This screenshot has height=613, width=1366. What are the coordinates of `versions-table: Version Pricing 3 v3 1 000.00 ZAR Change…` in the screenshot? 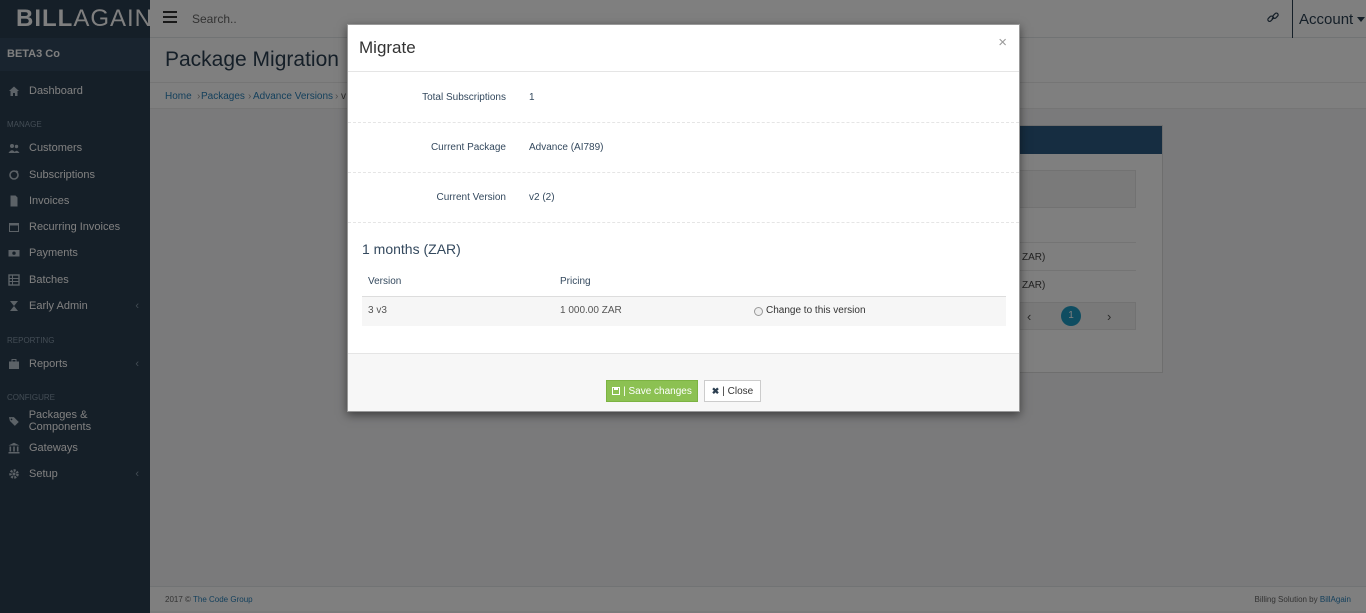 It's located at (684, 297).